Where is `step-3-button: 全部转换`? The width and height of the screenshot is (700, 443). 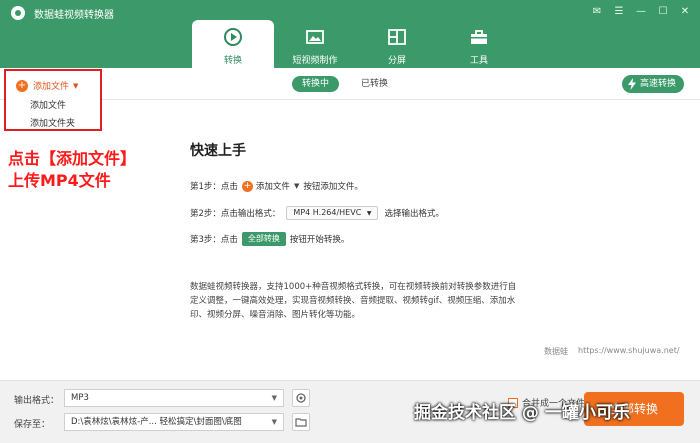
step-3-button: 全部转换 is located at coordinates (263, 239).